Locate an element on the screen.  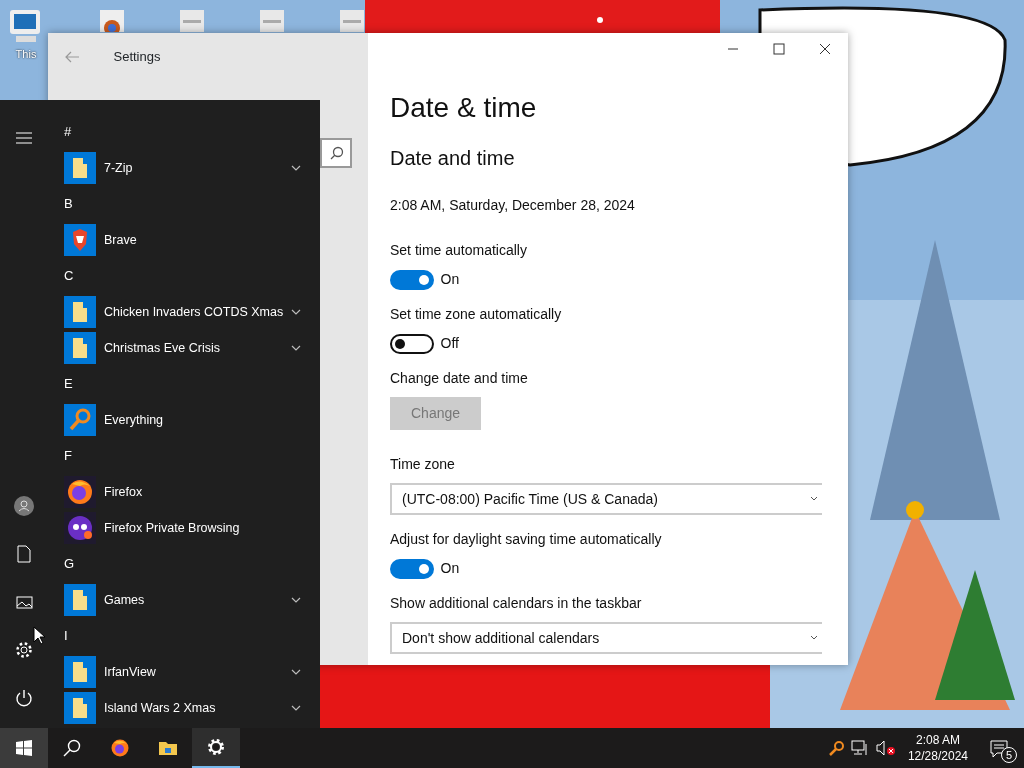
maximize-icon is located at coordinates (779, 49).